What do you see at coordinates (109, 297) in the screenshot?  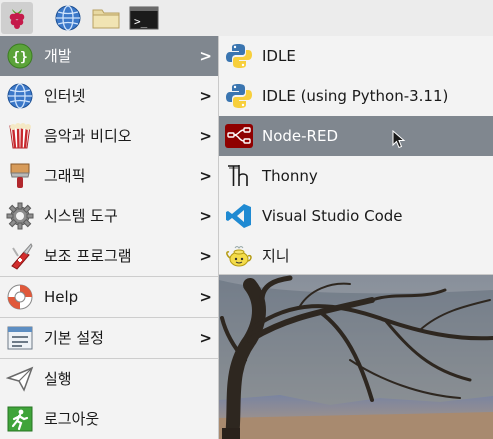 I see `menu-item-help: Help >` at bounding box center [109, 297].